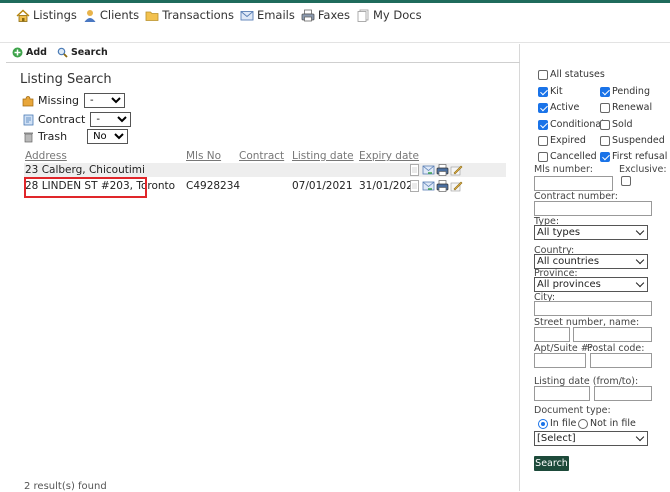 The image size is (670, 492). What do you see at coordinates (550, 91) in the screenshot?
I see `status-kit: Kit` at bounding box center [550, 91].